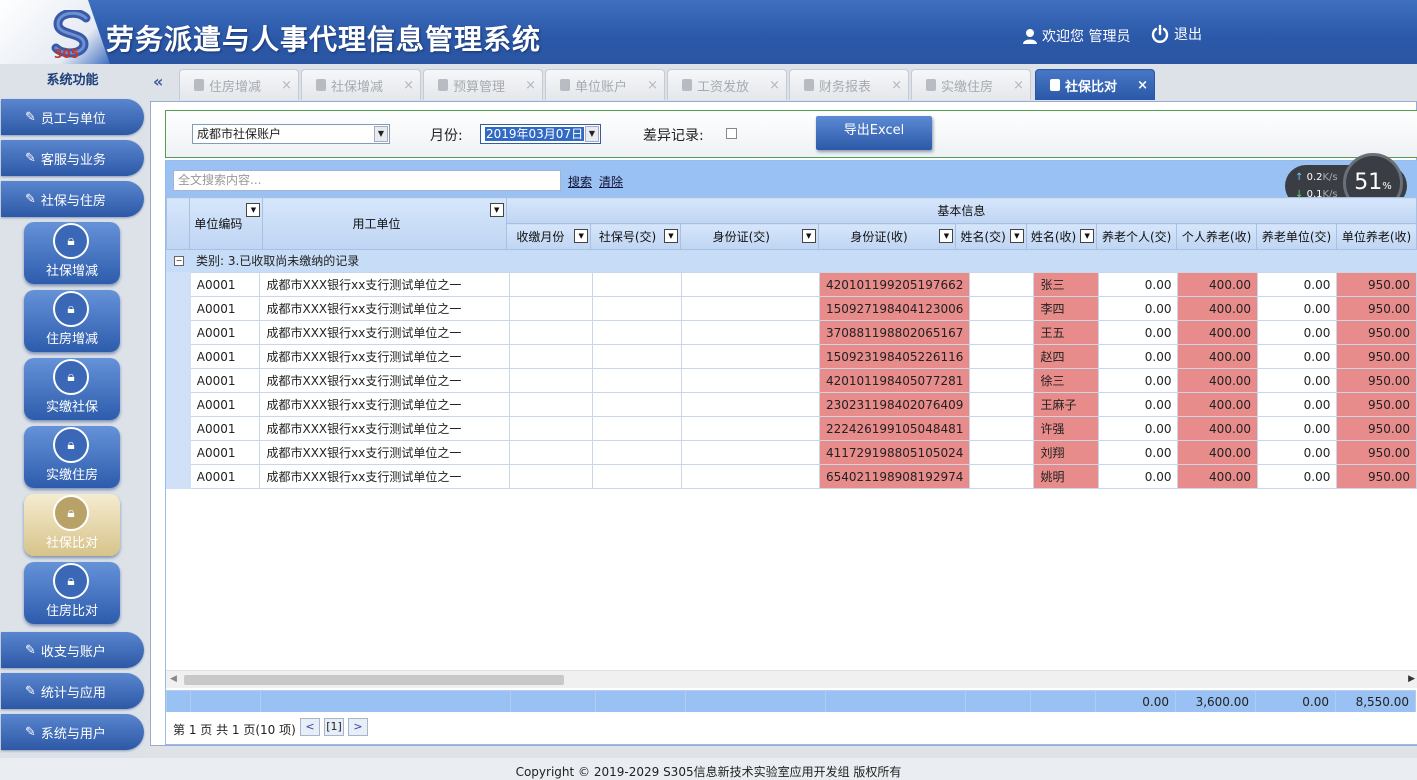 This screenshot has width=1417, height=780. Describe the element at coordinates (611, 181) in the screenshot. I see `clear-link: 清除` at that location.